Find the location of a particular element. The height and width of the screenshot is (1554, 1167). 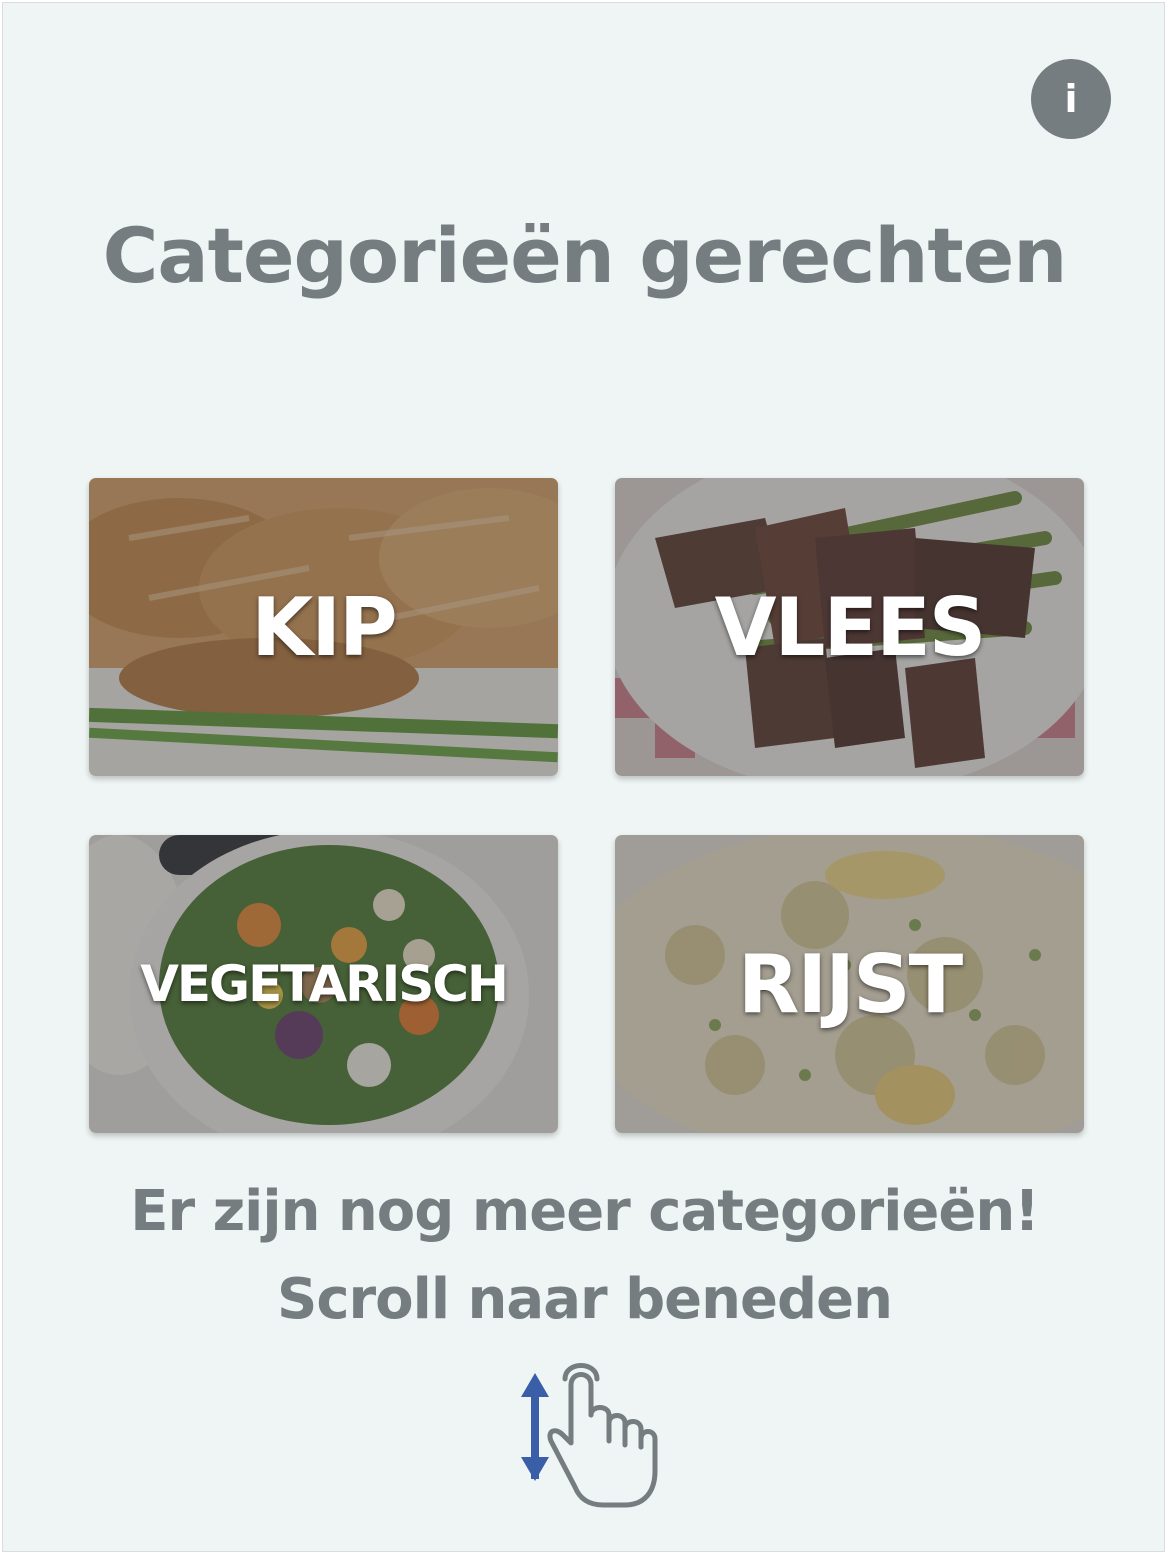

category-card-vlees: VLEES is located at coordinates (849, 627).